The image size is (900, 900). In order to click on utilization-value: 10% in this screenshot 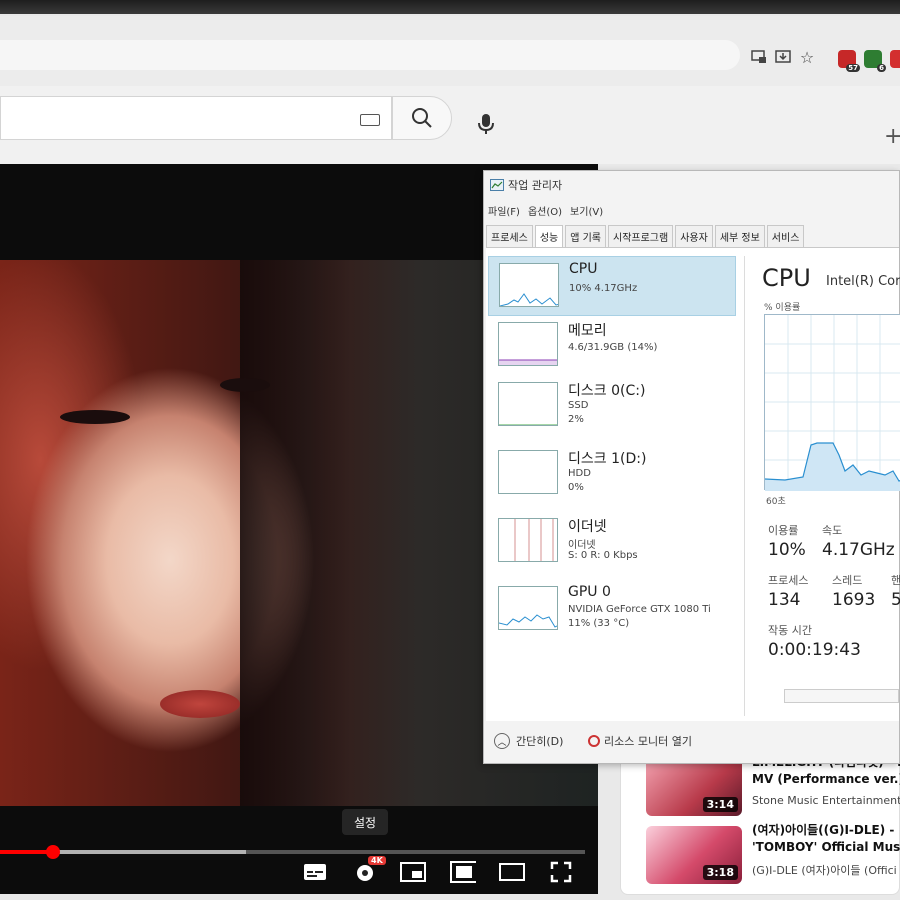, I will do `click(787, 550)`.